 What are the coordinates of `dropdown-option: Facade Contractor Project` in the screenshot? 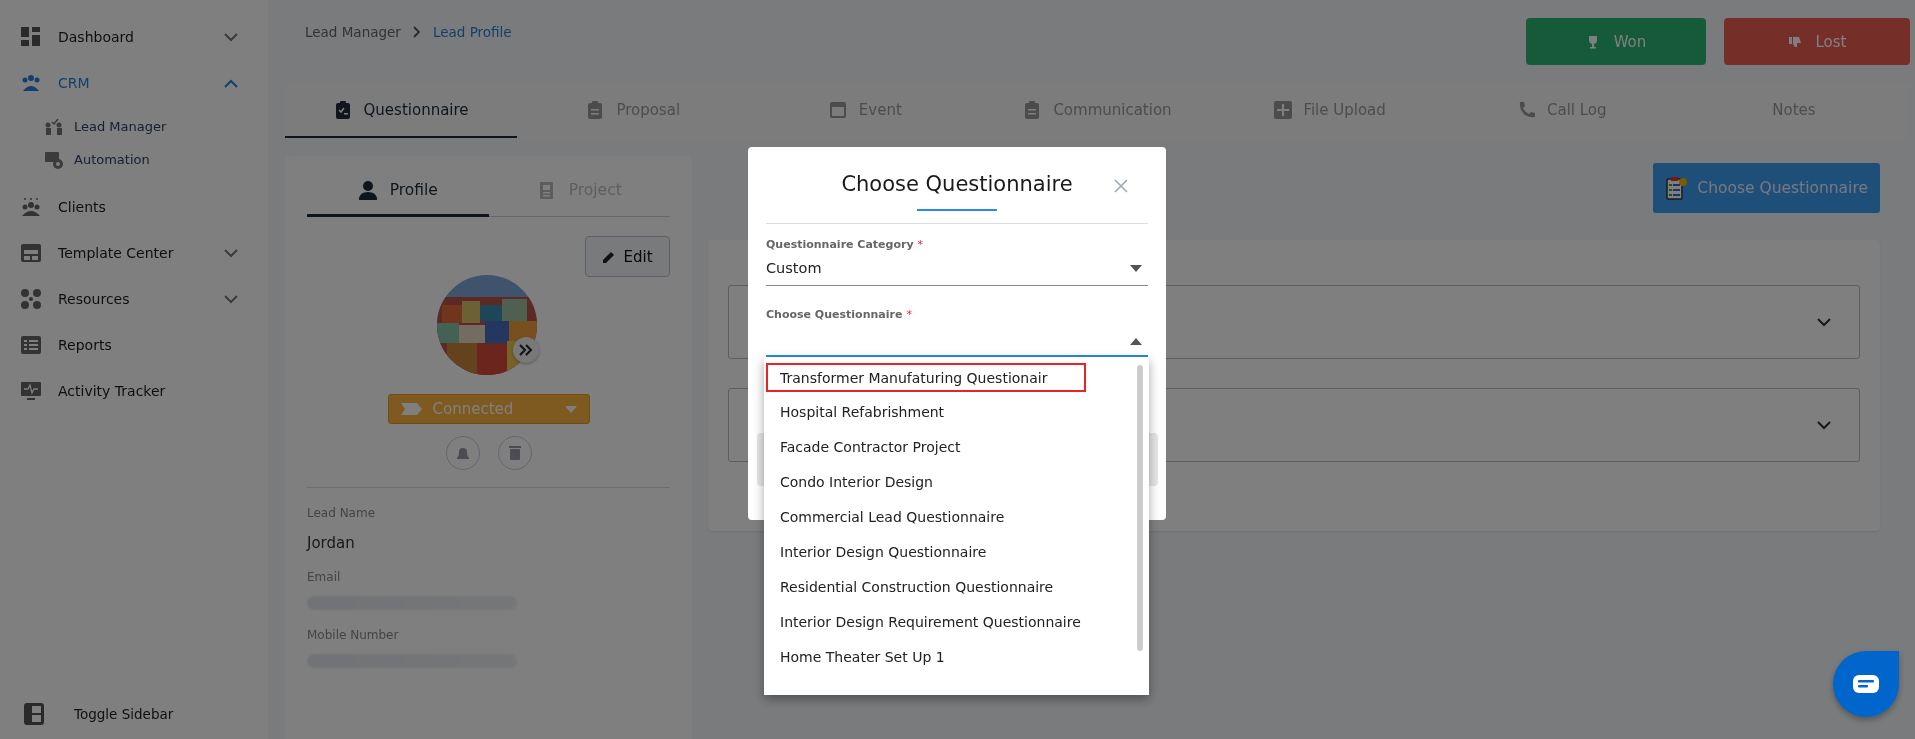 It's located at (921, 447).